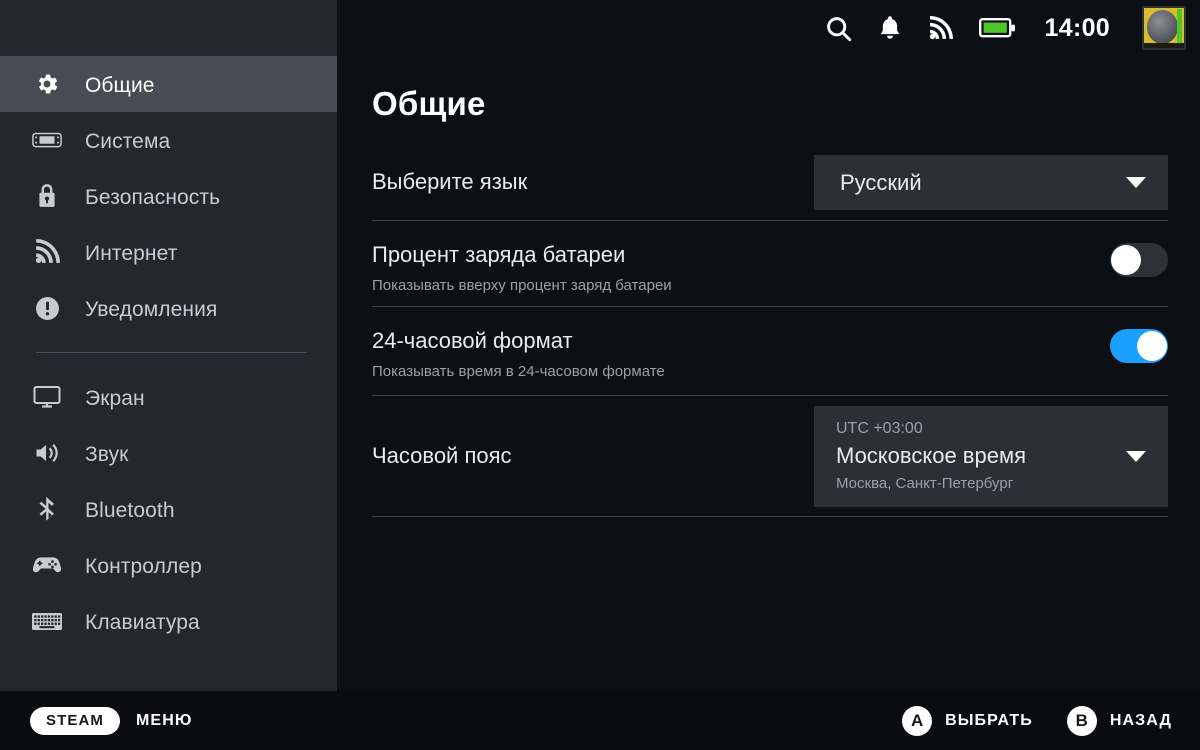 The image size is (1200, 750). What do you see at coordinates (838, 28) in the screenshot?
I see `search-icon` at bounding box center [838, 28].